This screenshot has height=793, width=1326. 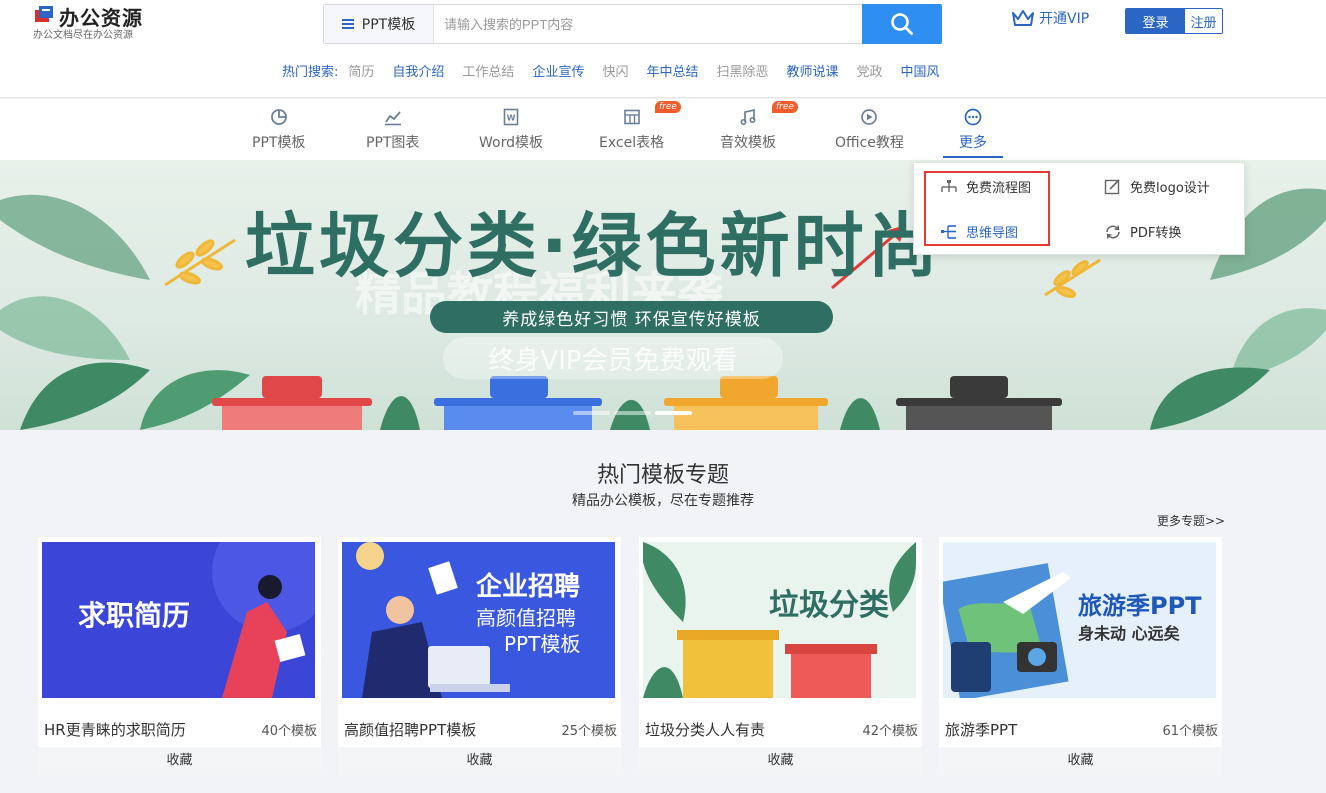 I want to click on carousel-dots, so click(x=632, y=413).